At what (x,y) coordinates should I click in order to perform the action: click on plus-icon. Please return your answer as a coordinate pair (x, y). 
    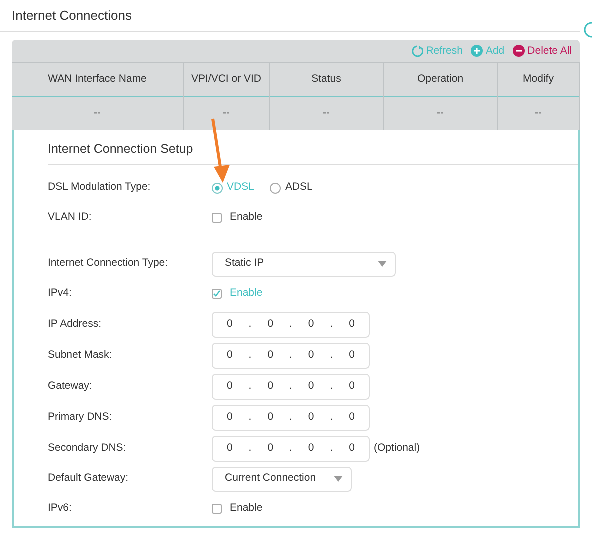
    Looking at the image, I should click on (476, 51).